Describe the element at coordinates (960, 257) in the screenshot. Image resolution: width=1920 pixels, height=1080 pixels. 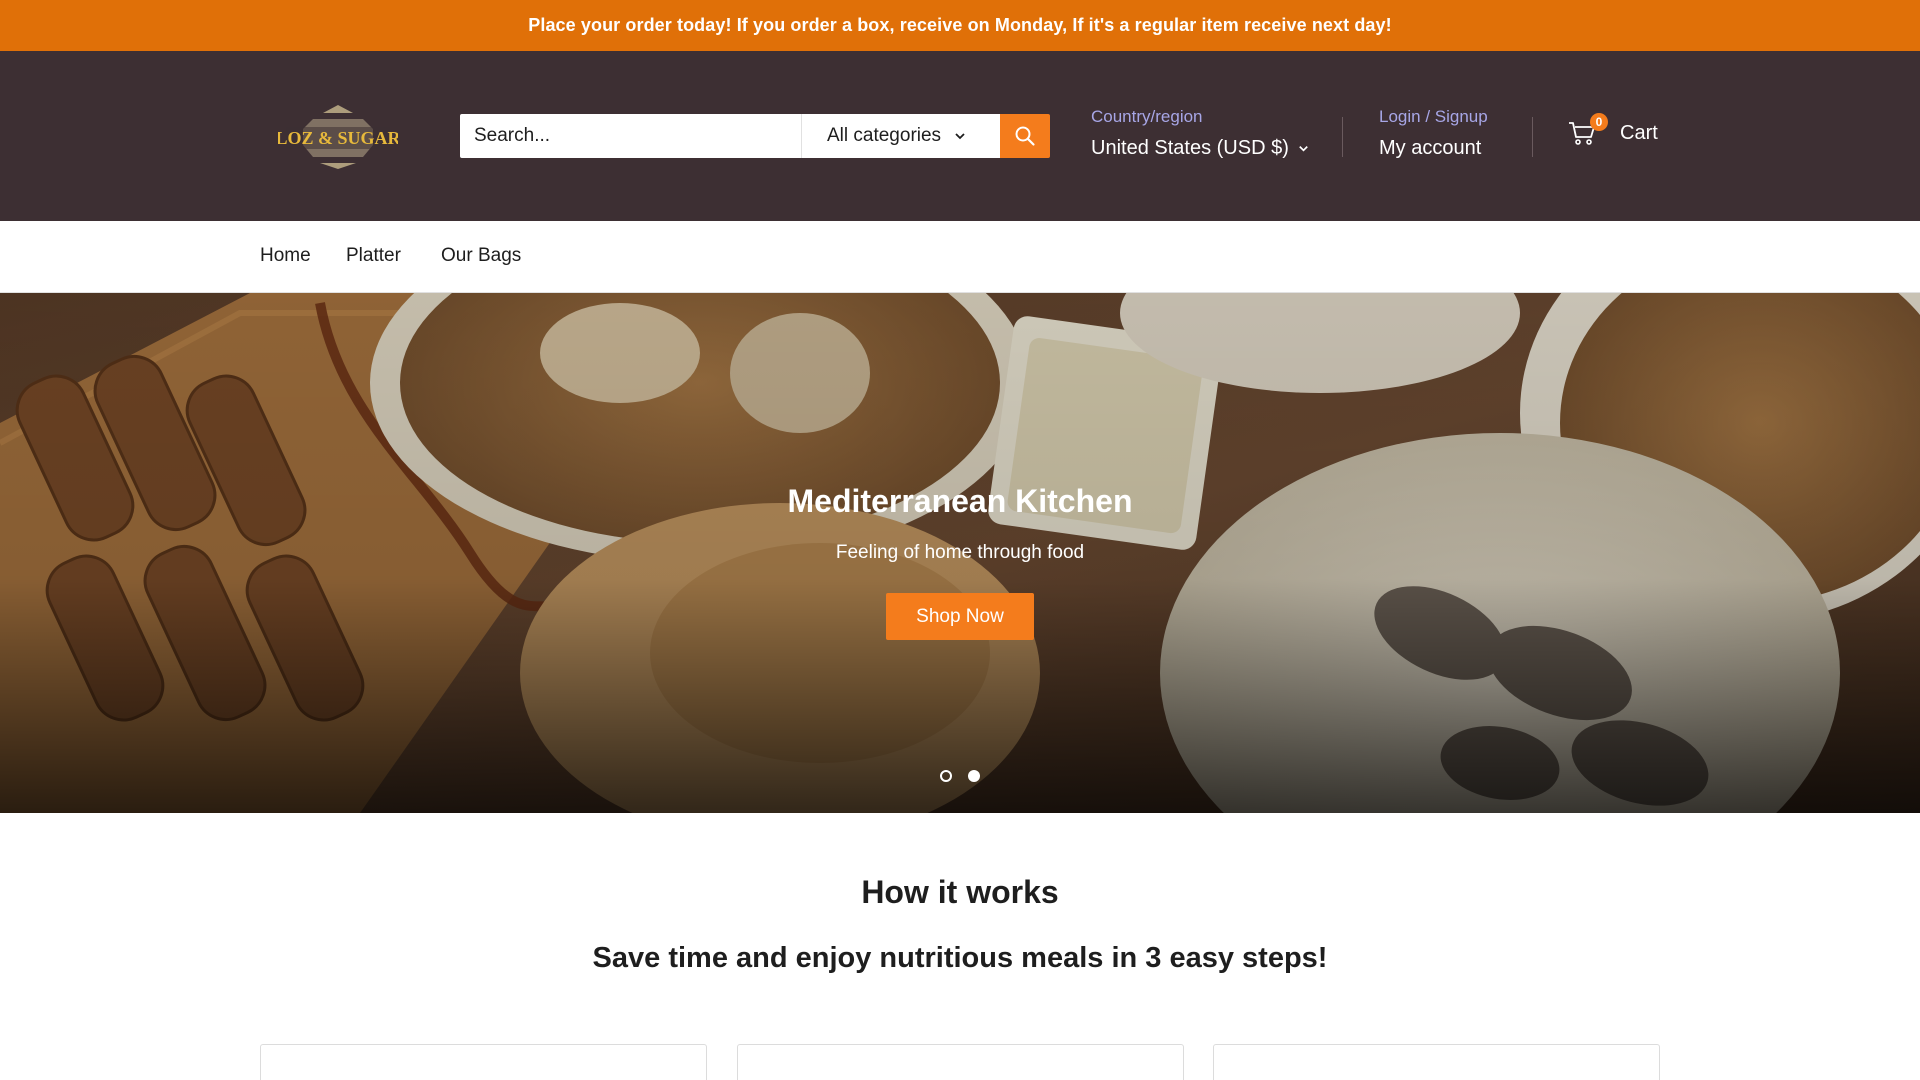
I see `main-nav: Home Platter Our Bags` at that location.